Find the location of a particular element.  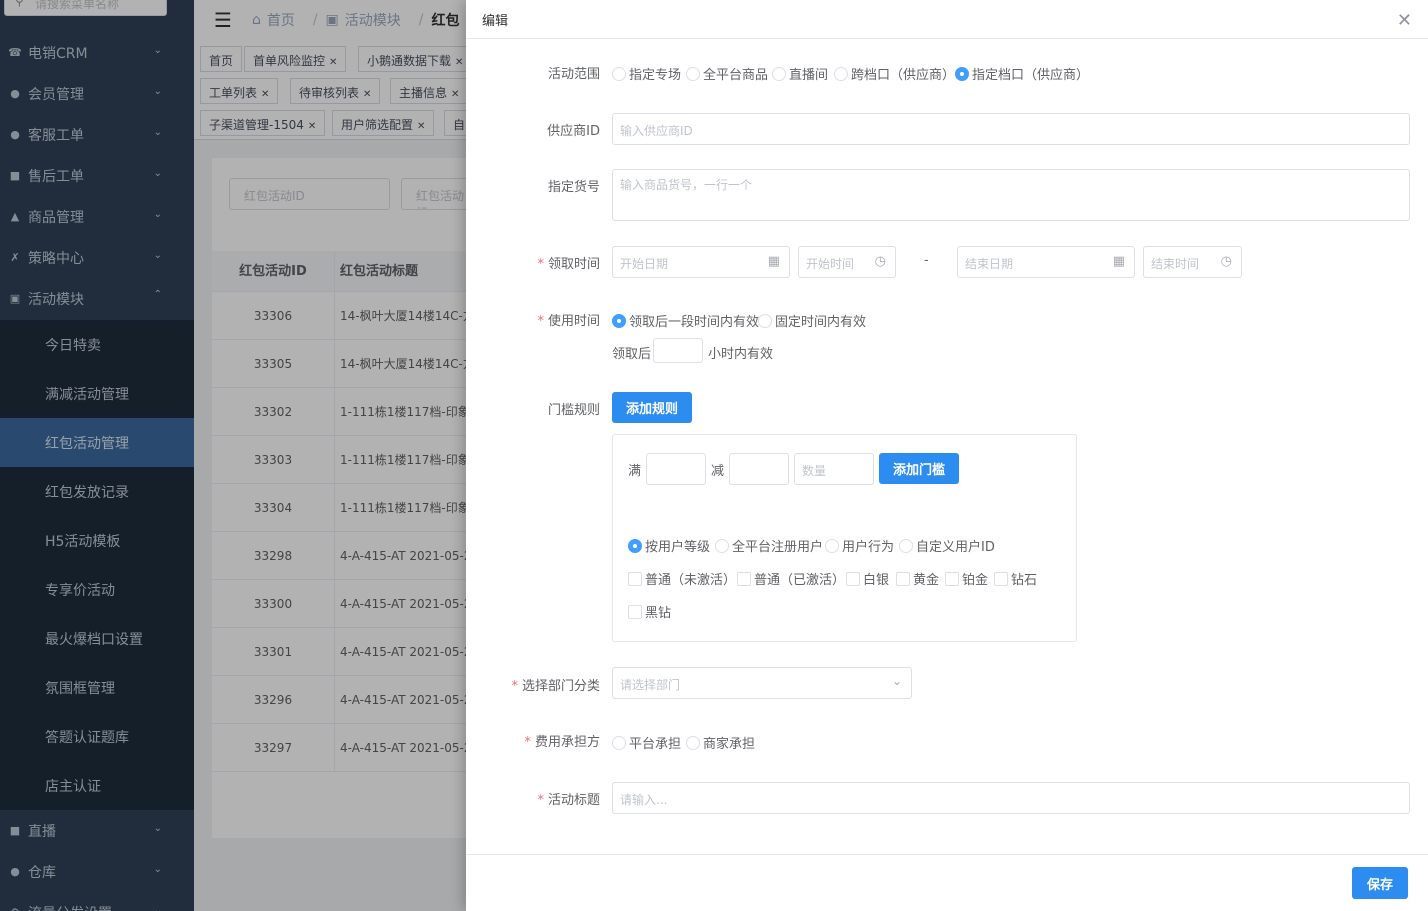

label-text: 使用时间 is located at coordinates (573, 321).